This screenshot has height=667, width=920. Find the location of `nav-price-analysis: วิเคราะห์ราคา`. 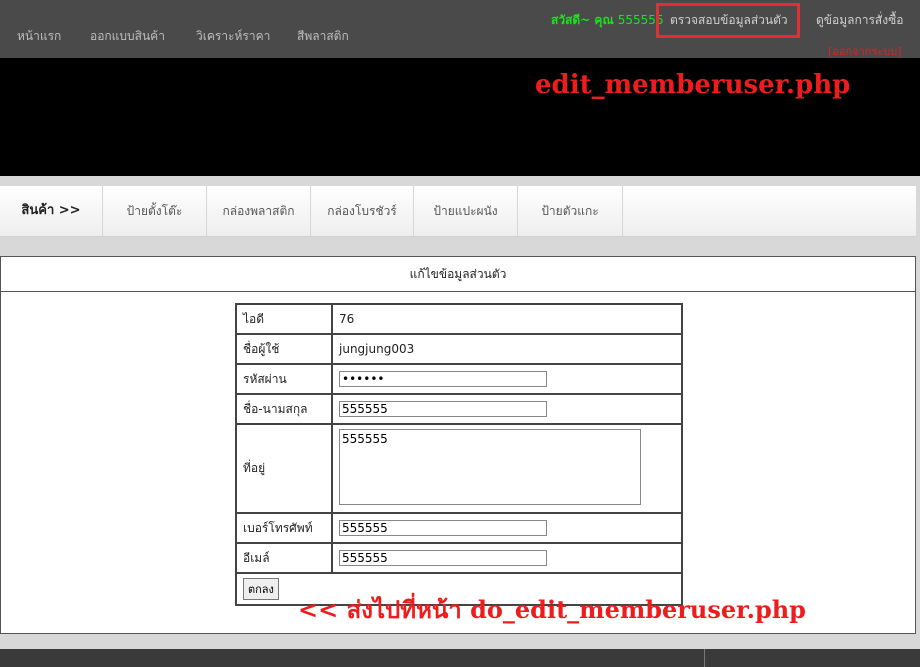

nav-price-analysis: วิเคราะห์ราคา is located at coordinates (233, 36).